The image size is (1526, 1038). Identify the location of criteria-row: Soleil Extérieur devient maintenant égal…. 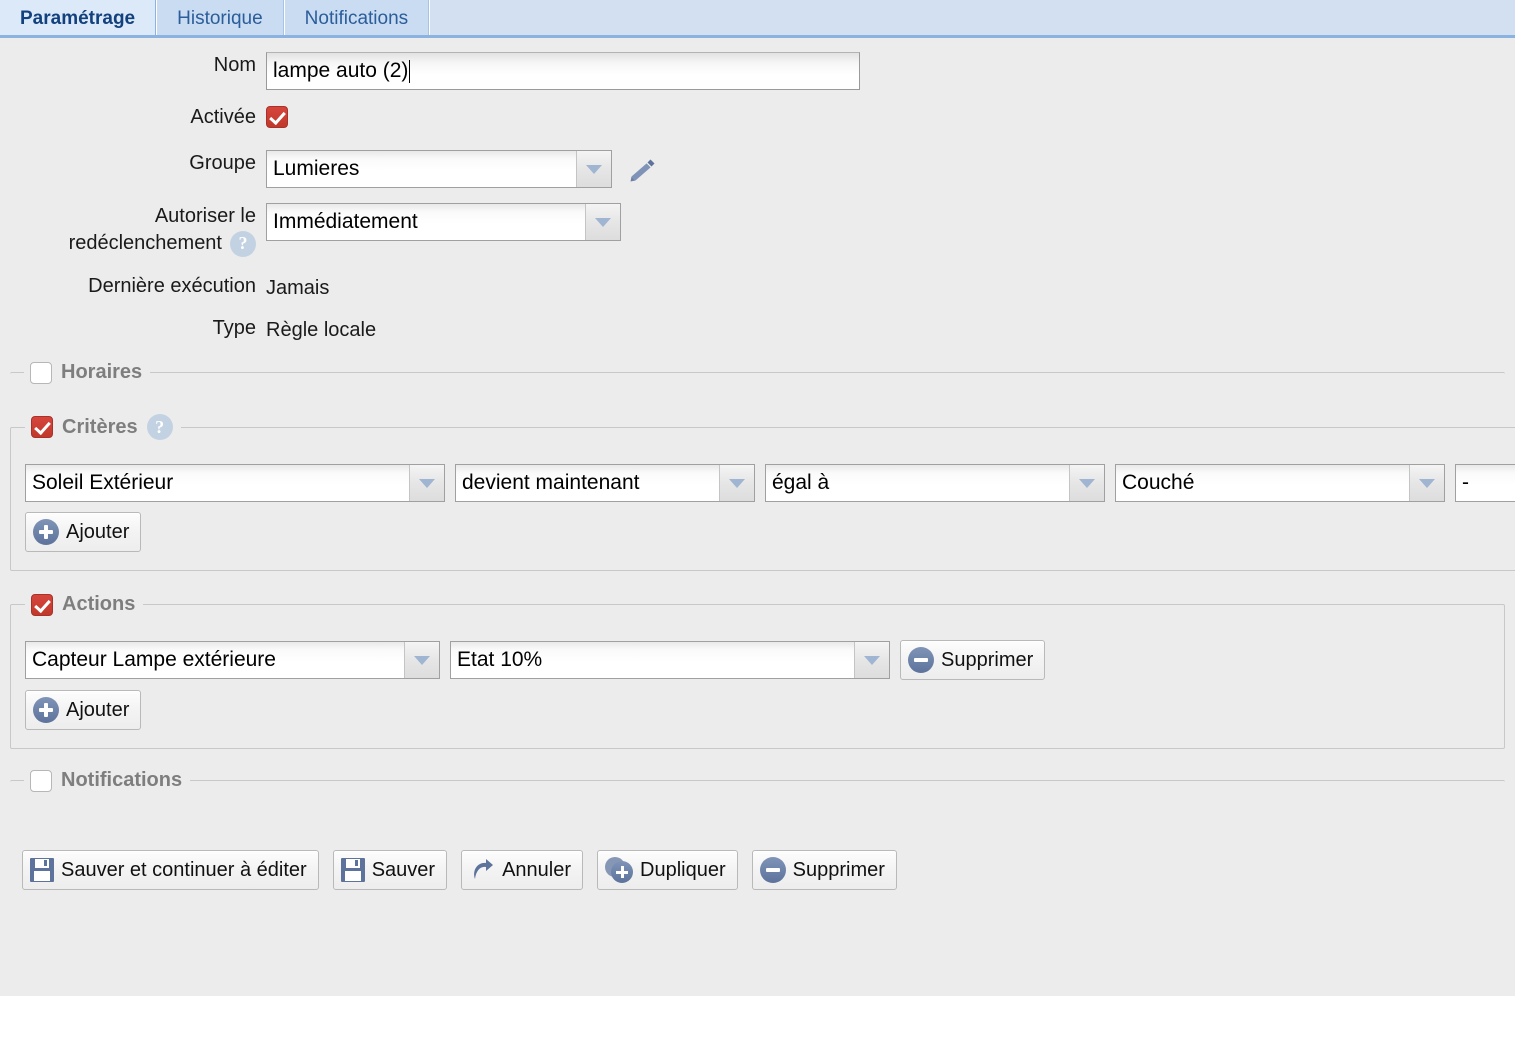
(770, 483).